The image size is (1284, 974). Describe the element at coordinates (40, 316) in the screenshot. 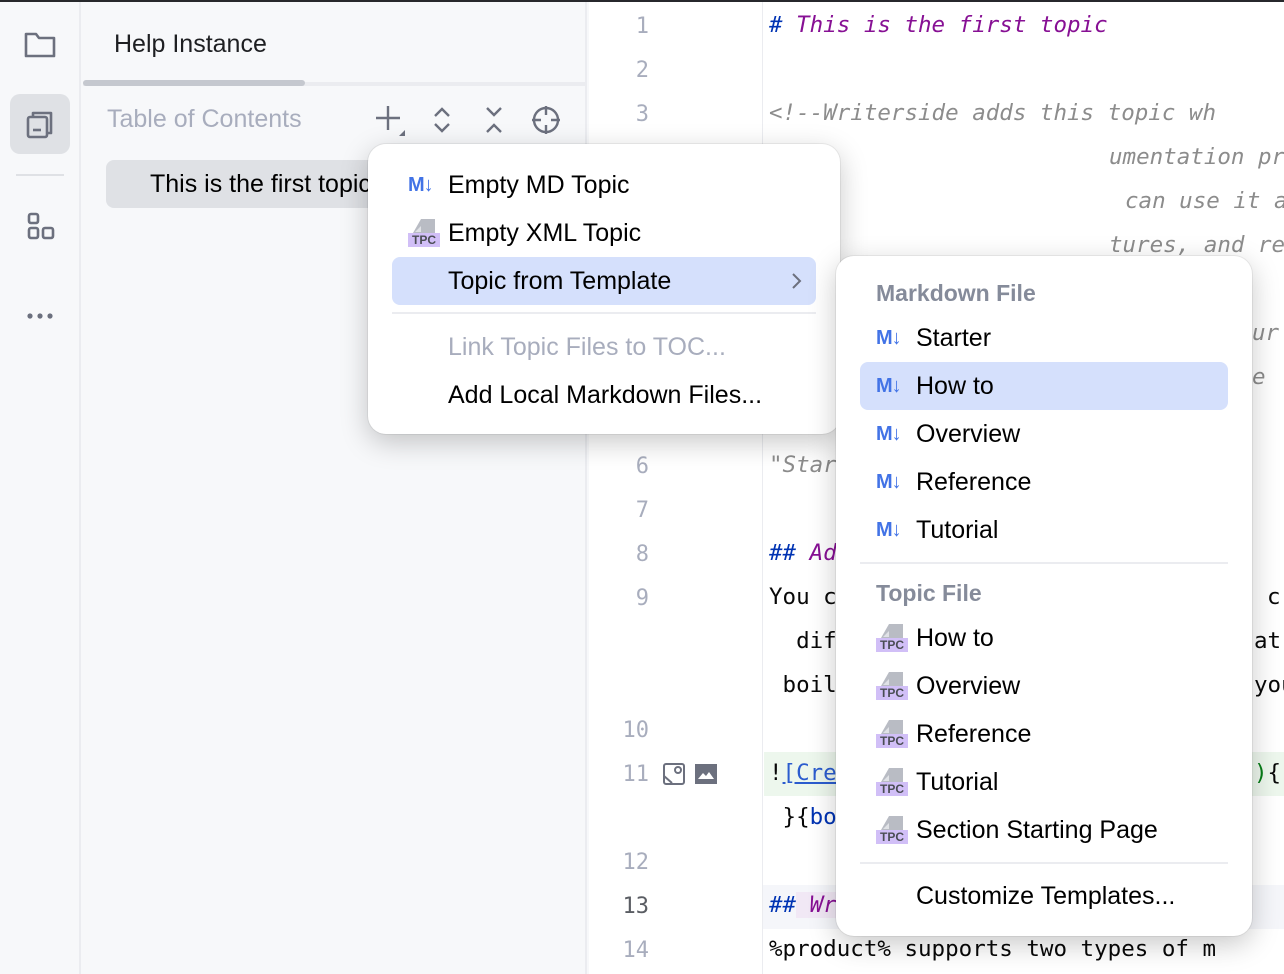

I see `more-horizontal-icon` at that location.